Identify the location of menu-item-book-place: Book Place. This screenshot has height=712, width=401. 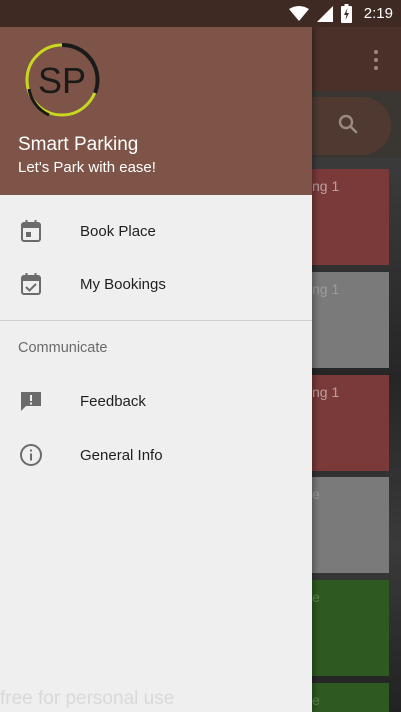
(156, 231).